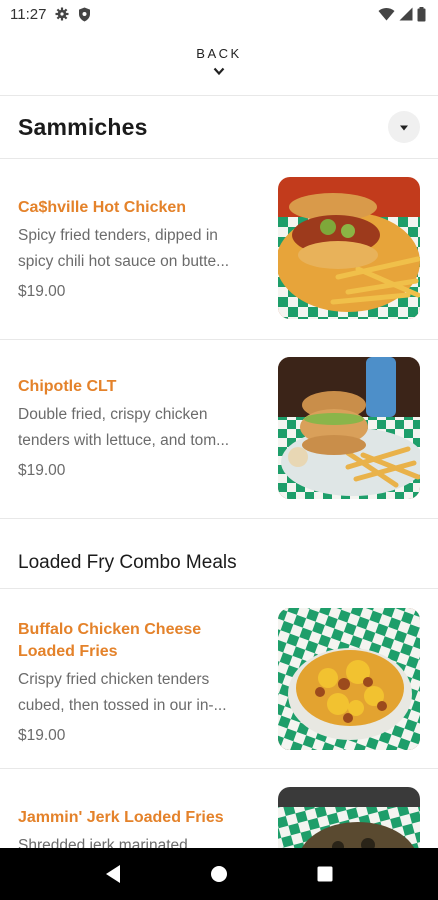 The height and width of the screenshot is (900, 438). Describe the element at coordinates (118, 235) in the screenshot. I see `item-description-line: Spicy fried tenders, dipped in` at that location.